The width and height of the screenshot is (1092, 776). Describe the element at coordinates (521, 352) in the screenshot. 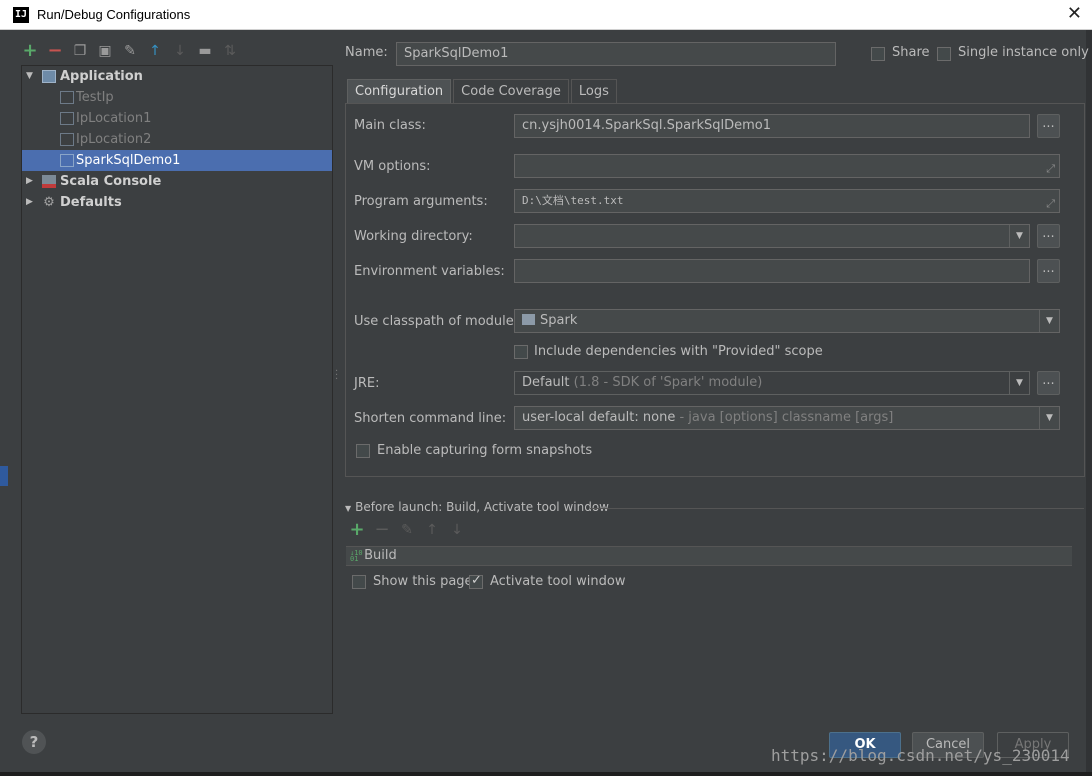

I see `include-dependencies-checkbox` at that location.